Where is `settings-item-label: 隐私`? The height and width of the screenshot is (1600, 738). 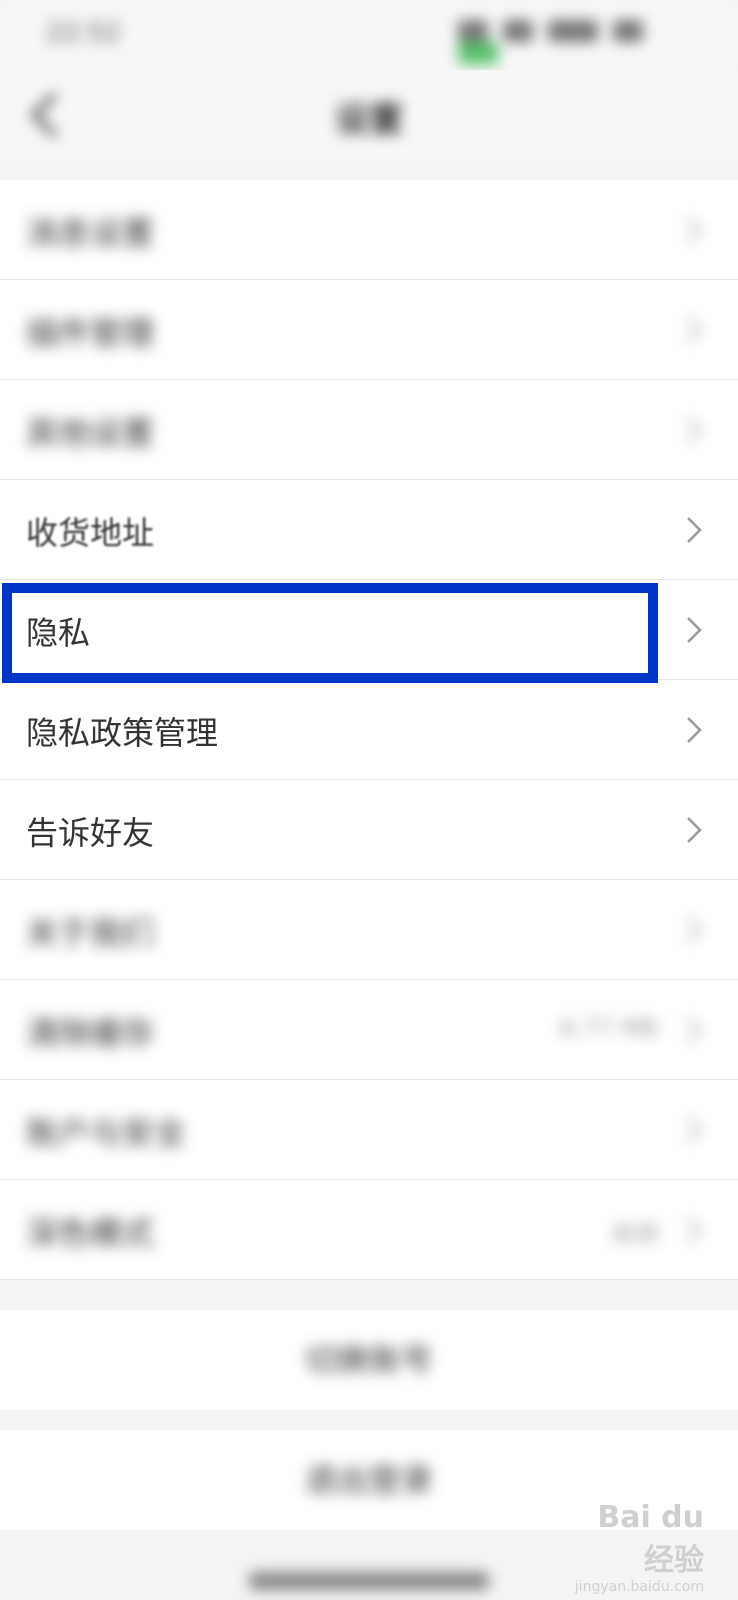 settings-item-label: 隐私 is located at coordinates (58, 633).